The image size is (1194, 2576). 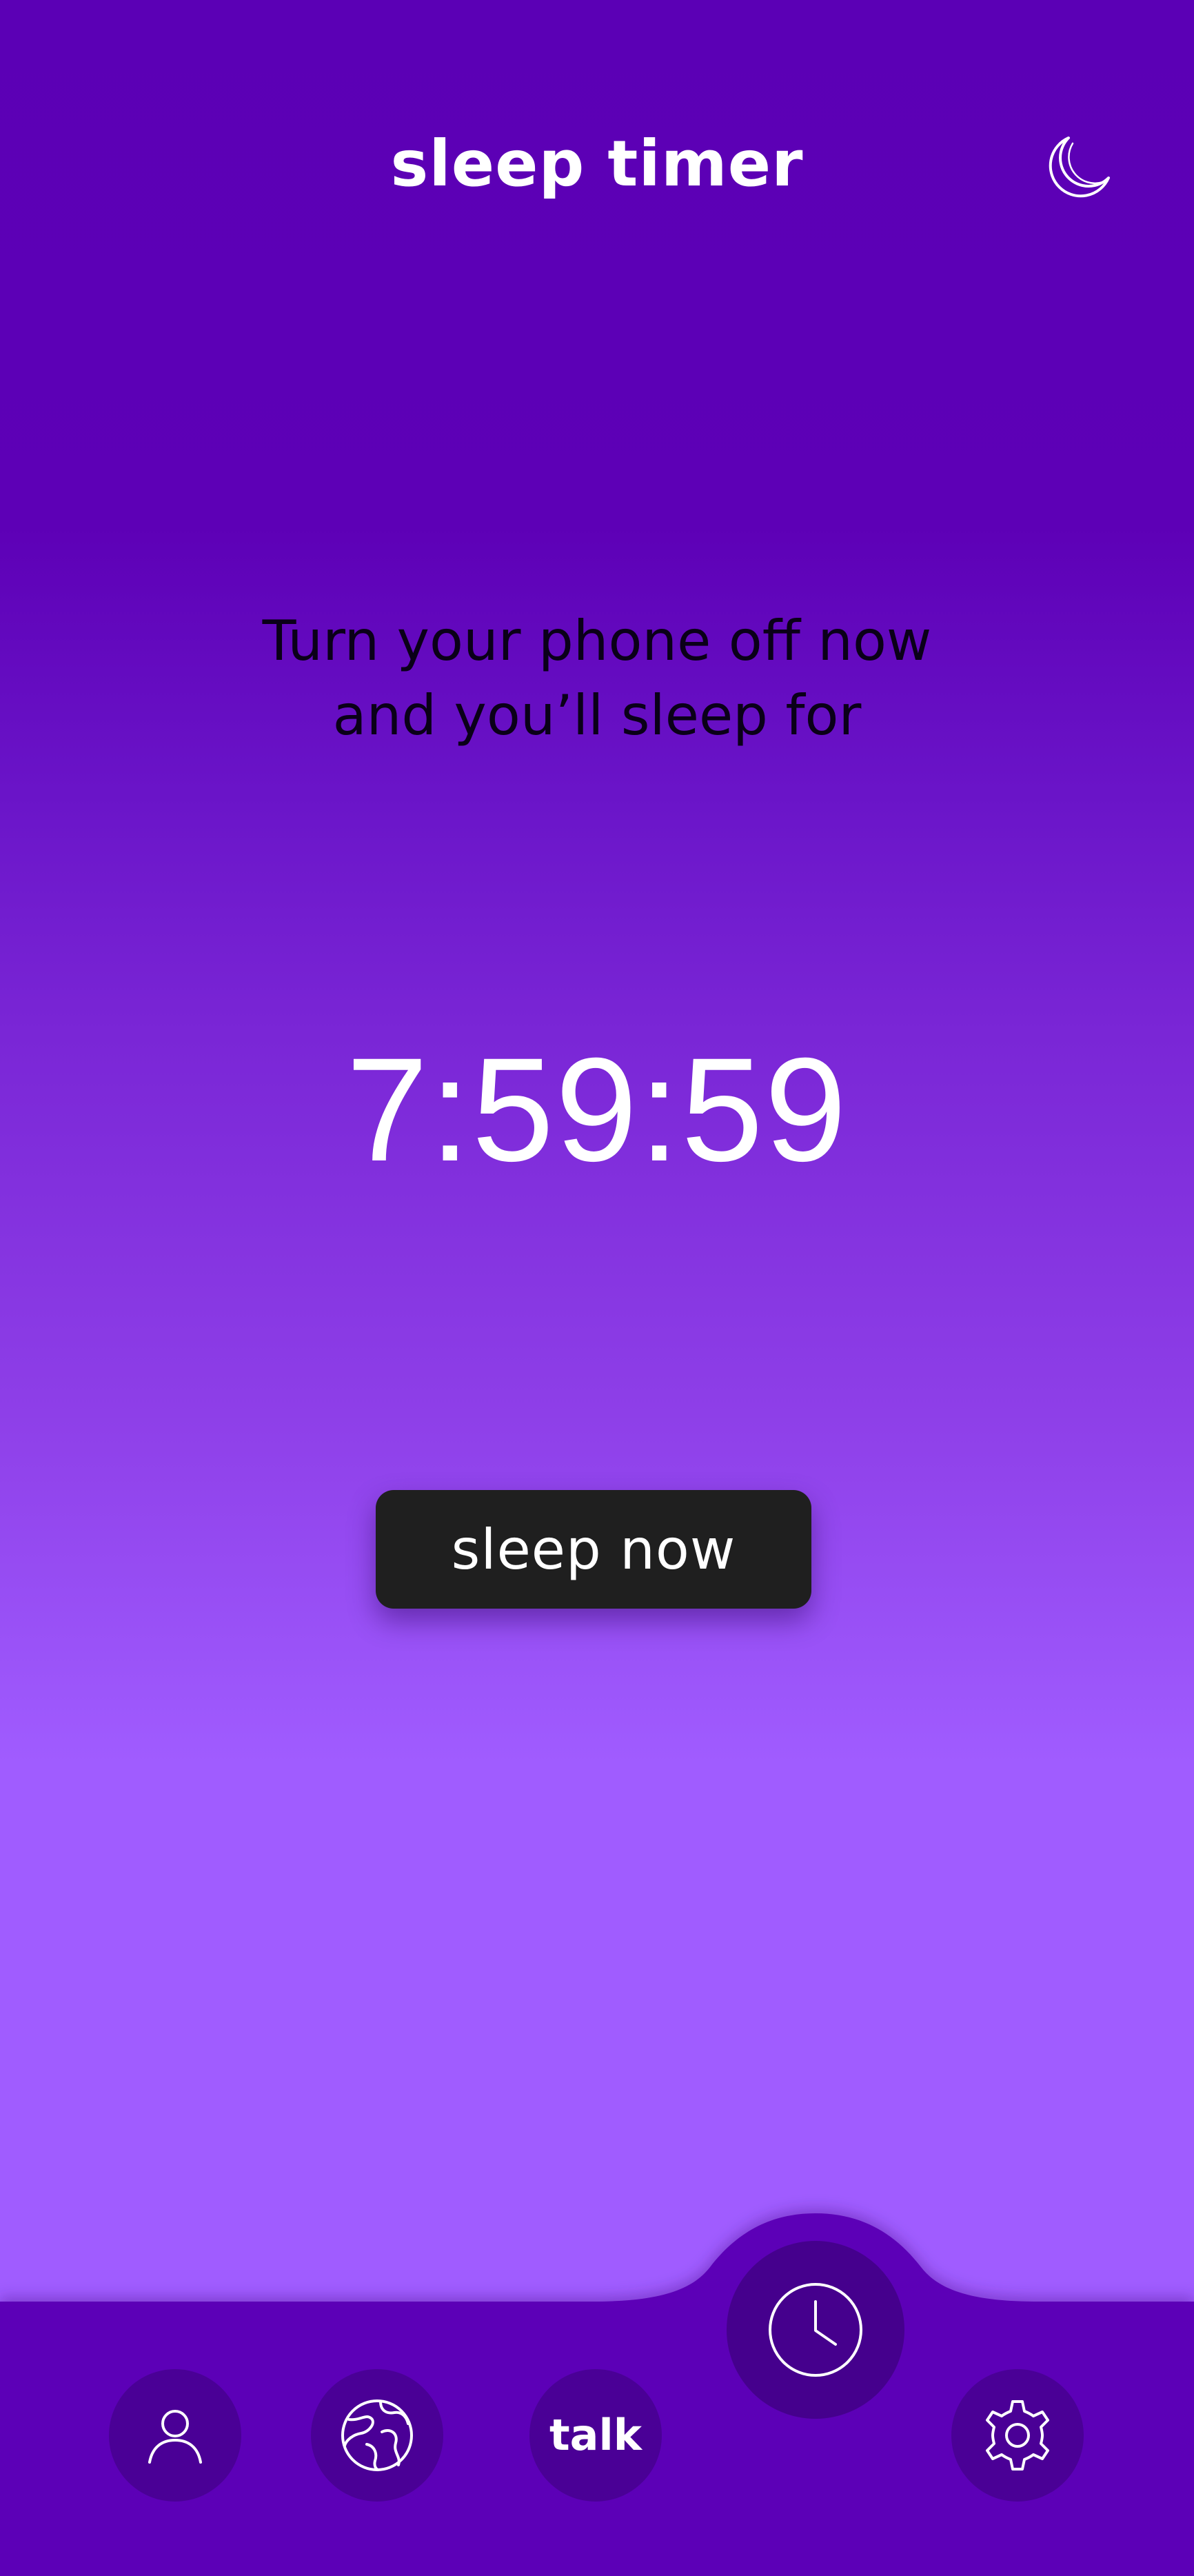 I want to click on globe-icon, so click(x=377, y=2435).